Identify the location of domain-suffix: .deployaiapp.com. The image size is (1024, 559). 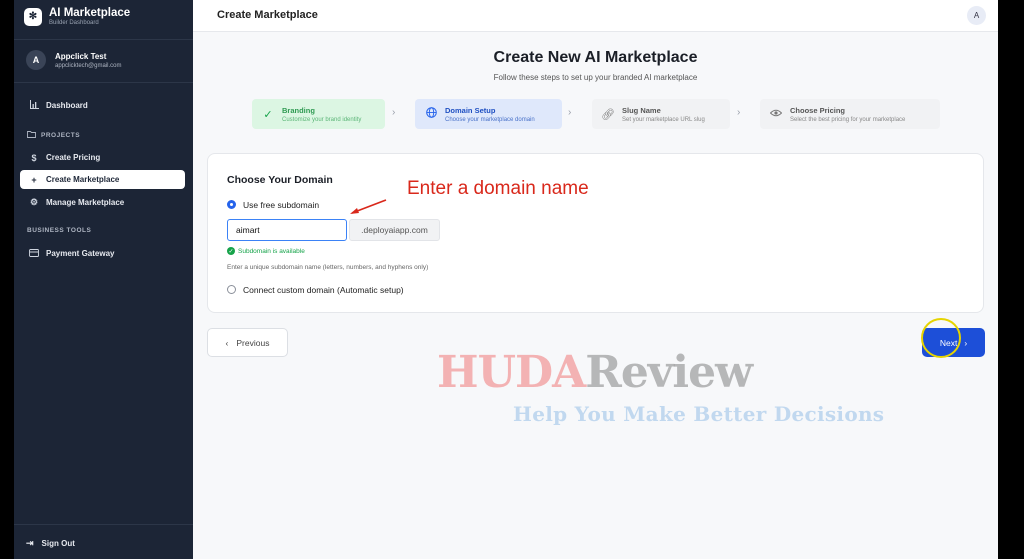
(394, 230).